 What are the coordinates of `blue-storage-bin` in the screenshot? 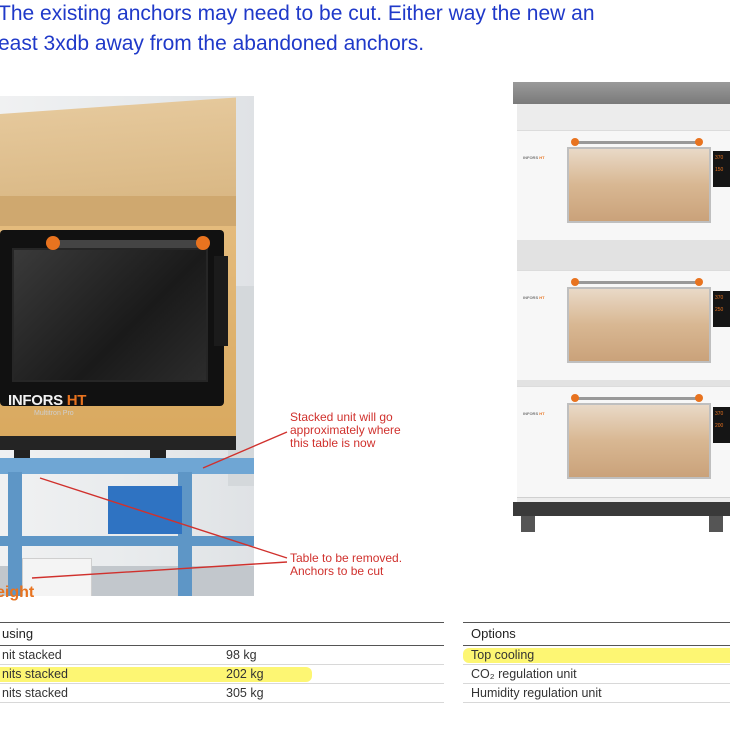 It's located at (145, 510).